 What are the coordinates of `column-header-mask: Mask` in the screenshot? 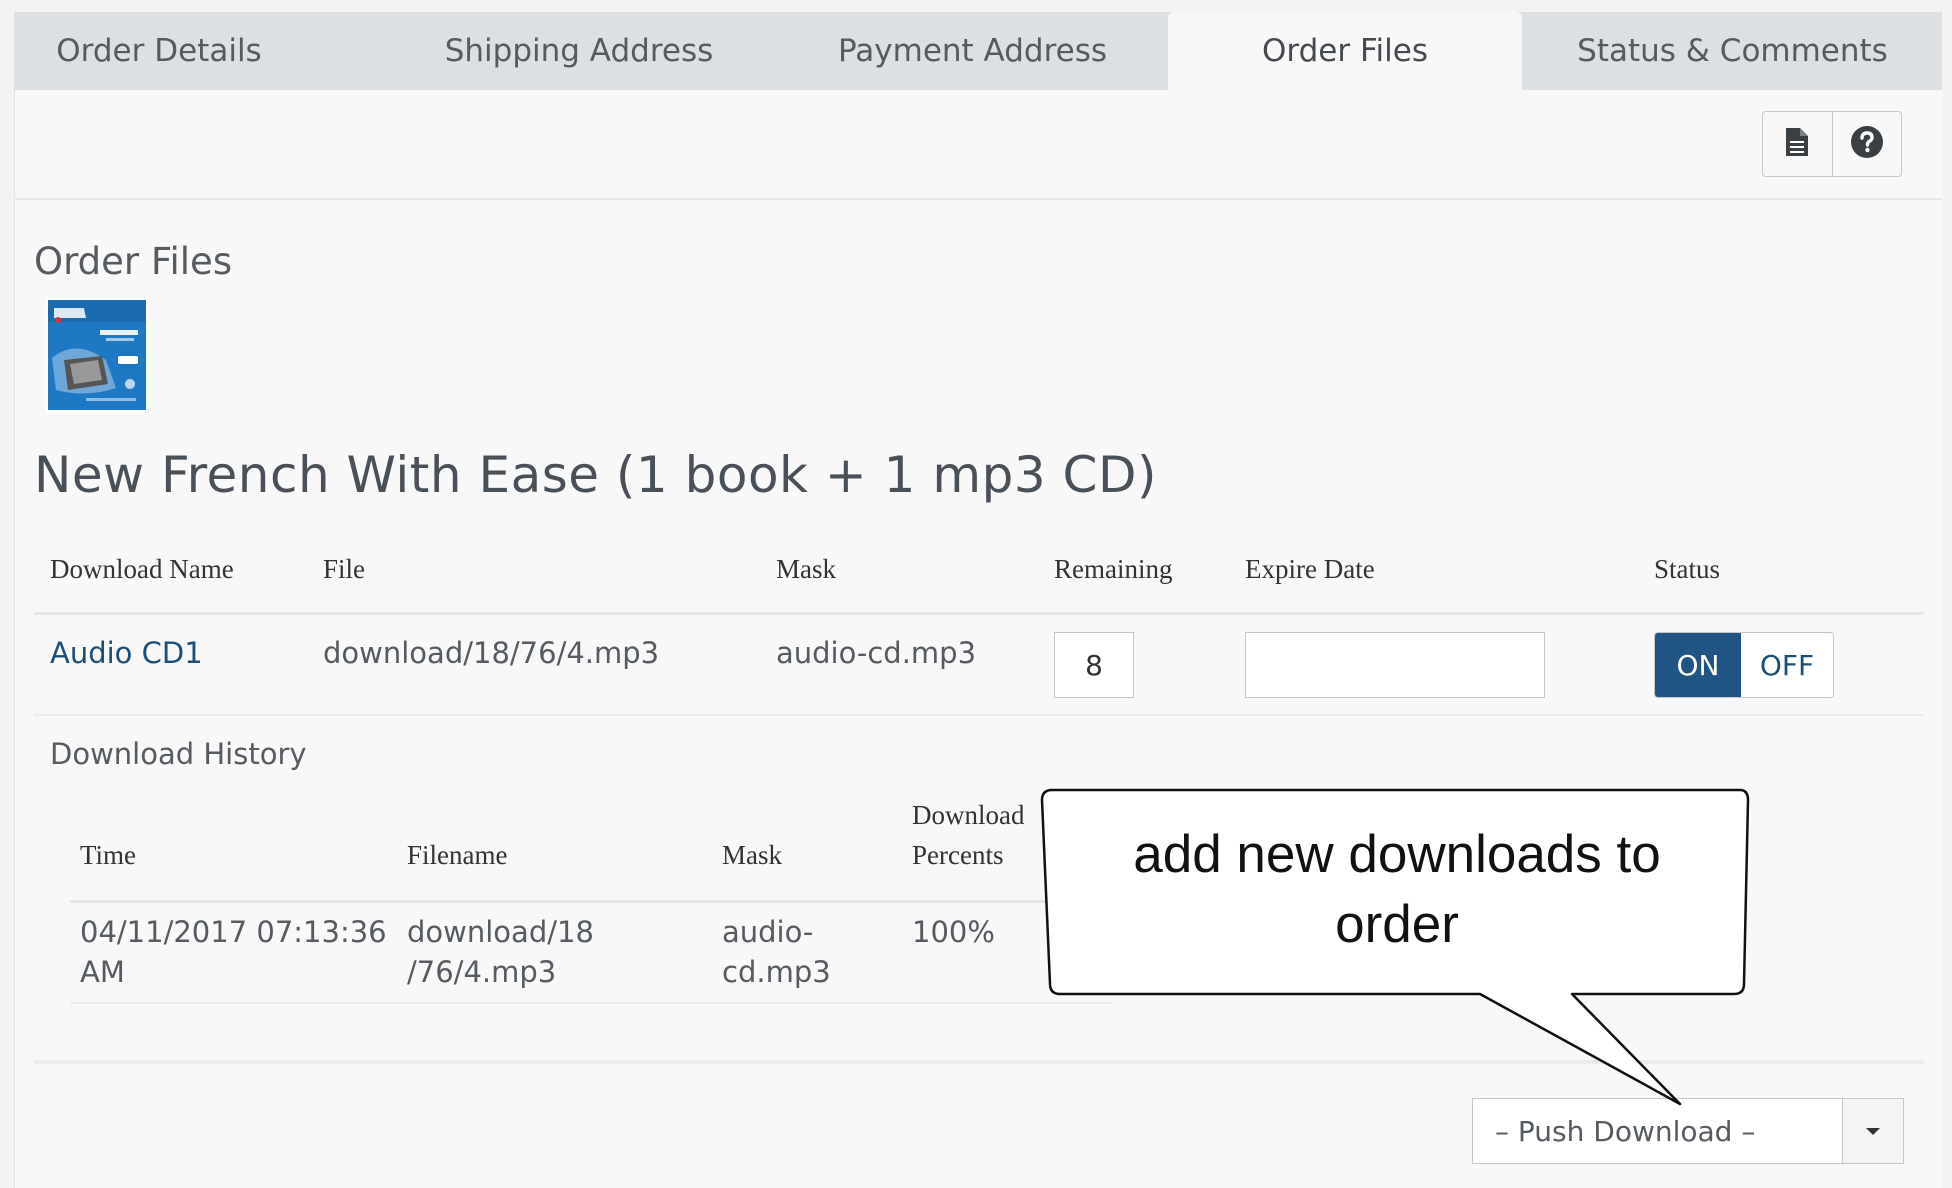 It's located at (806, 569).